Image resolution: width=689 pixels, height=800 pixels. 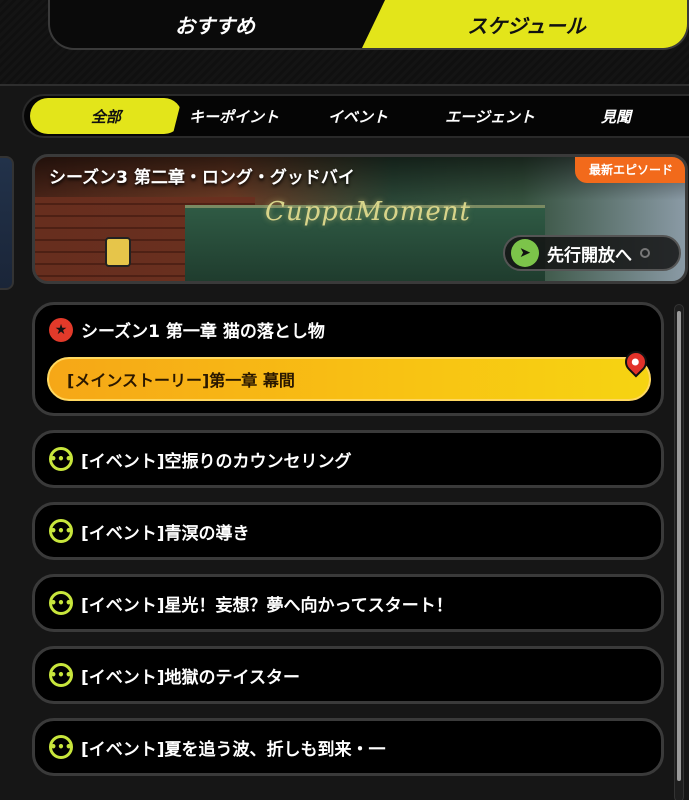 I want to click on filter-all: 全部, so click(x=106, y=116).